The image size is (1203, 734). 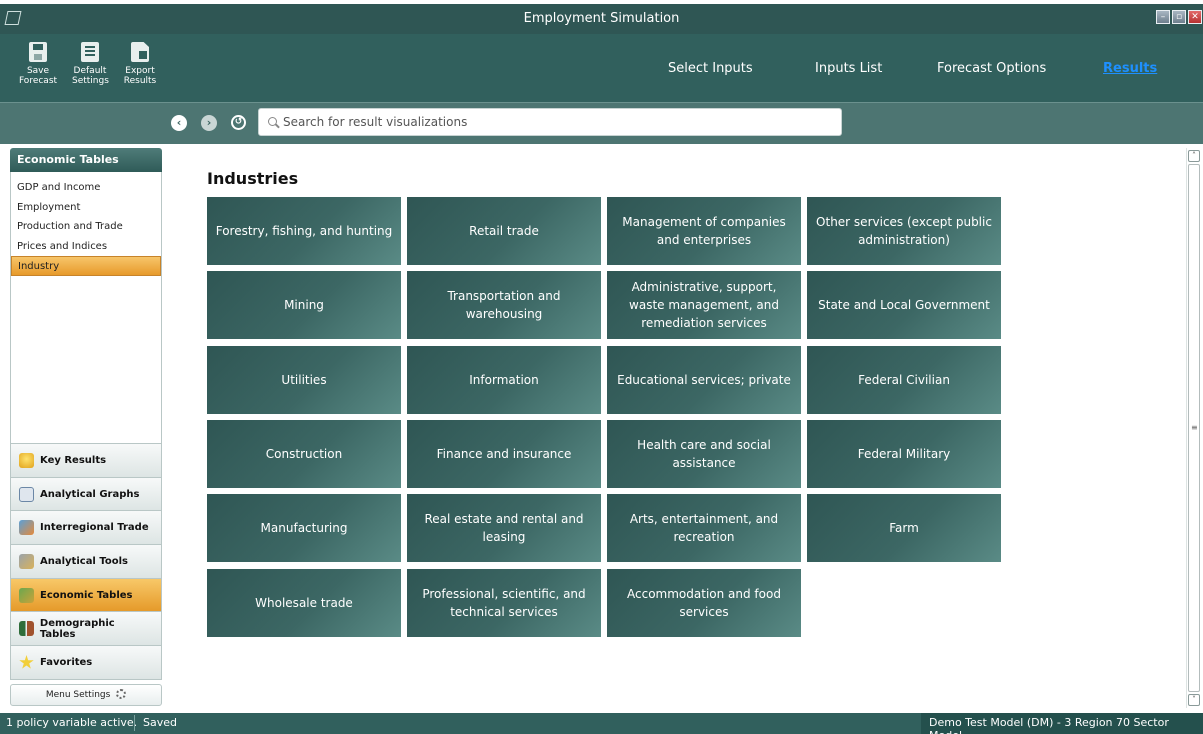 I want to click on menu-settings-button: Menu Settings, so click(x=86, y=694).